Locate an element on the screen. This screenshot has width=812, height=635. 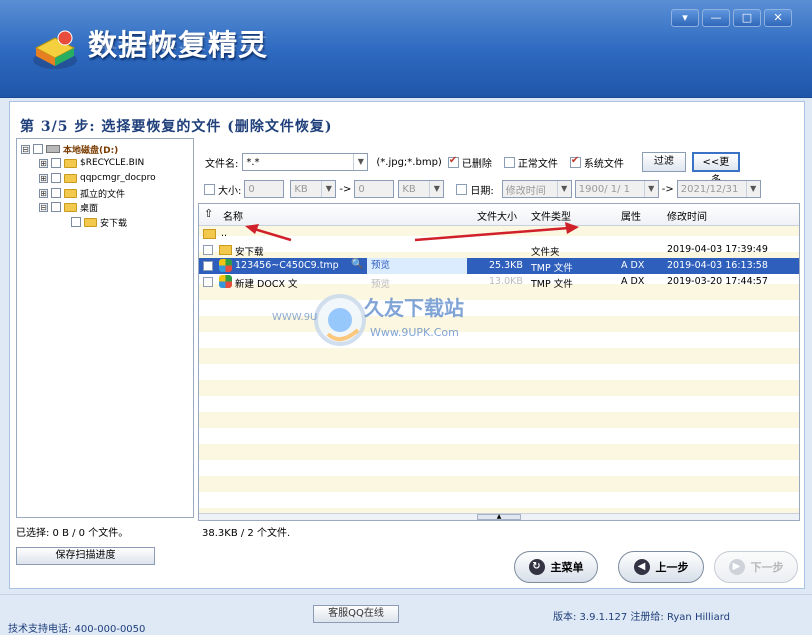
cell-type: TMP 文件 is located at coordinates (552, 268).